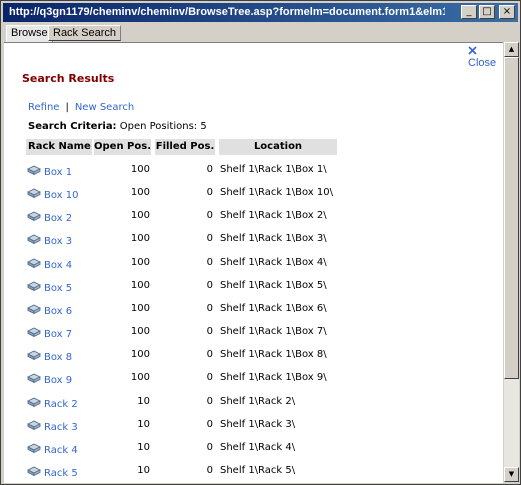 This screenshot has height=485, width=521. What do you see at coordinates (43, 107) in the screenshot?
I see `refine-link: Refine` at bounding box center [43, 107].